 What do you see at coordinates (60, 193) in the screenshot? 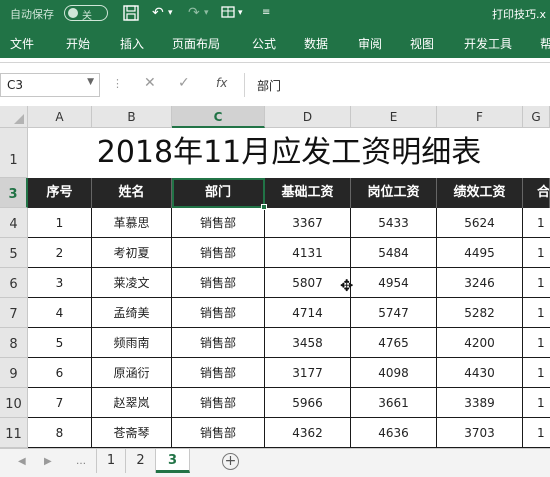
I see `header-cell-index: 序号` at bounding box center [60, 193].